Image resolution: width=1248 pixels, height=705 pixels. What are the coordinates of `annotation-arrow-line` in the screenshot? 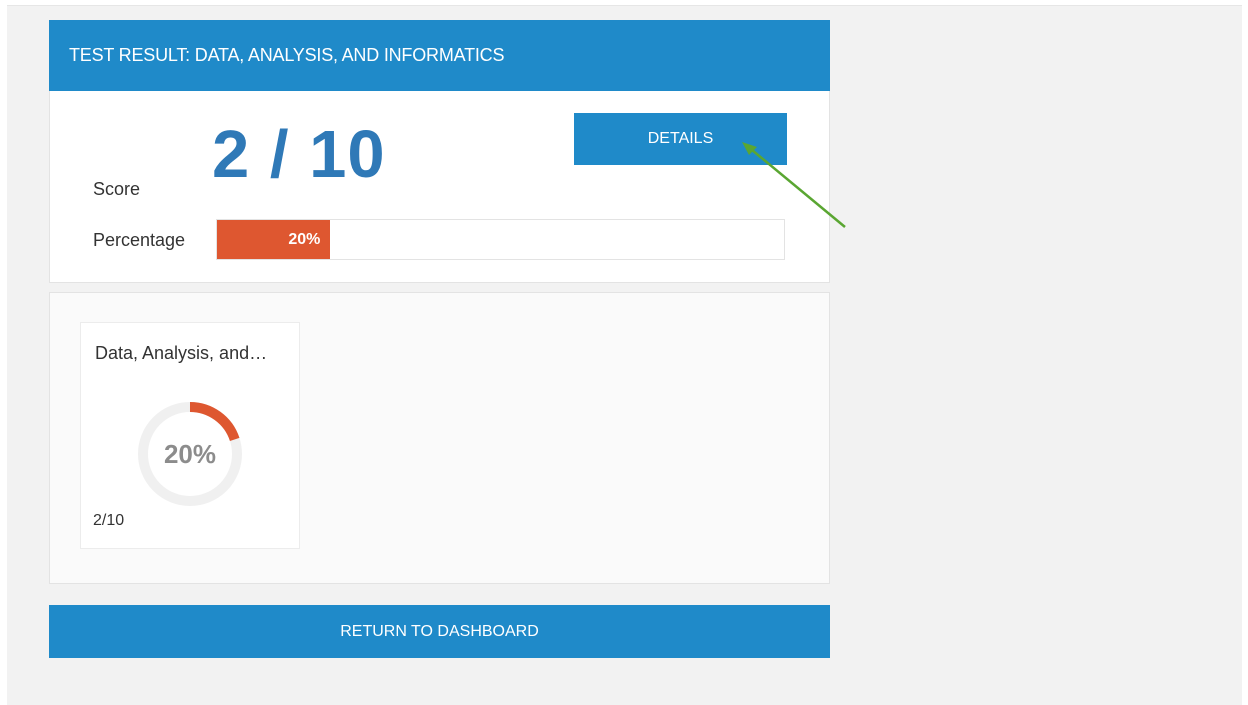 It's located at (795, 186).